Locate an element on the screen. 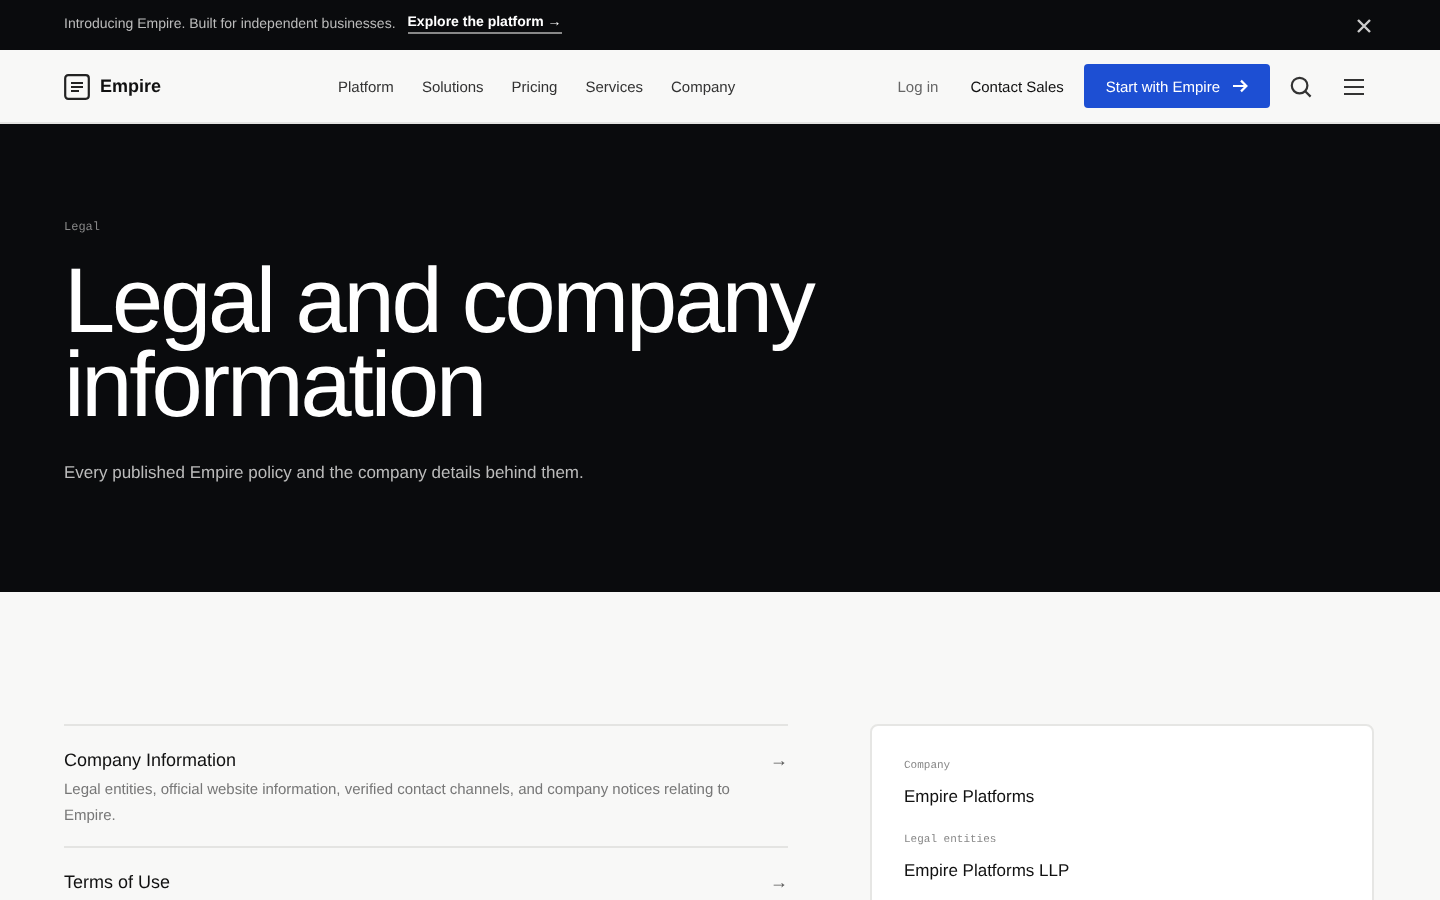  logo-icon is located at coordinates (77, 86).